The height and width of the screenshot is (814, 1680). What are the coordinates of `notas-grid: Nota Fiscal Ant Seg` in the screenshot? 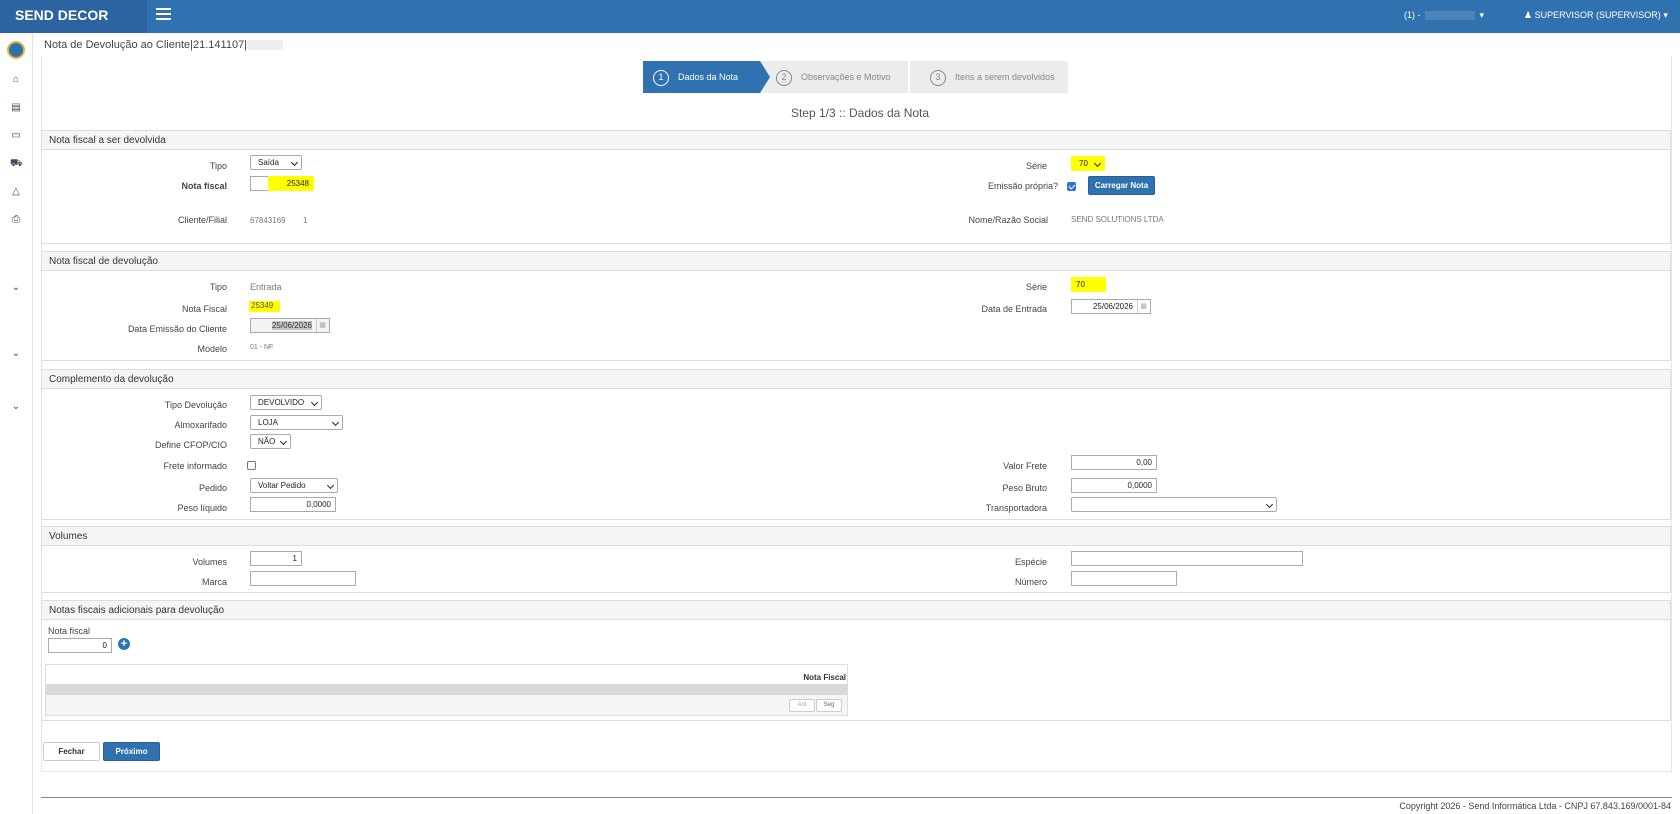 It's located at (446, 690).